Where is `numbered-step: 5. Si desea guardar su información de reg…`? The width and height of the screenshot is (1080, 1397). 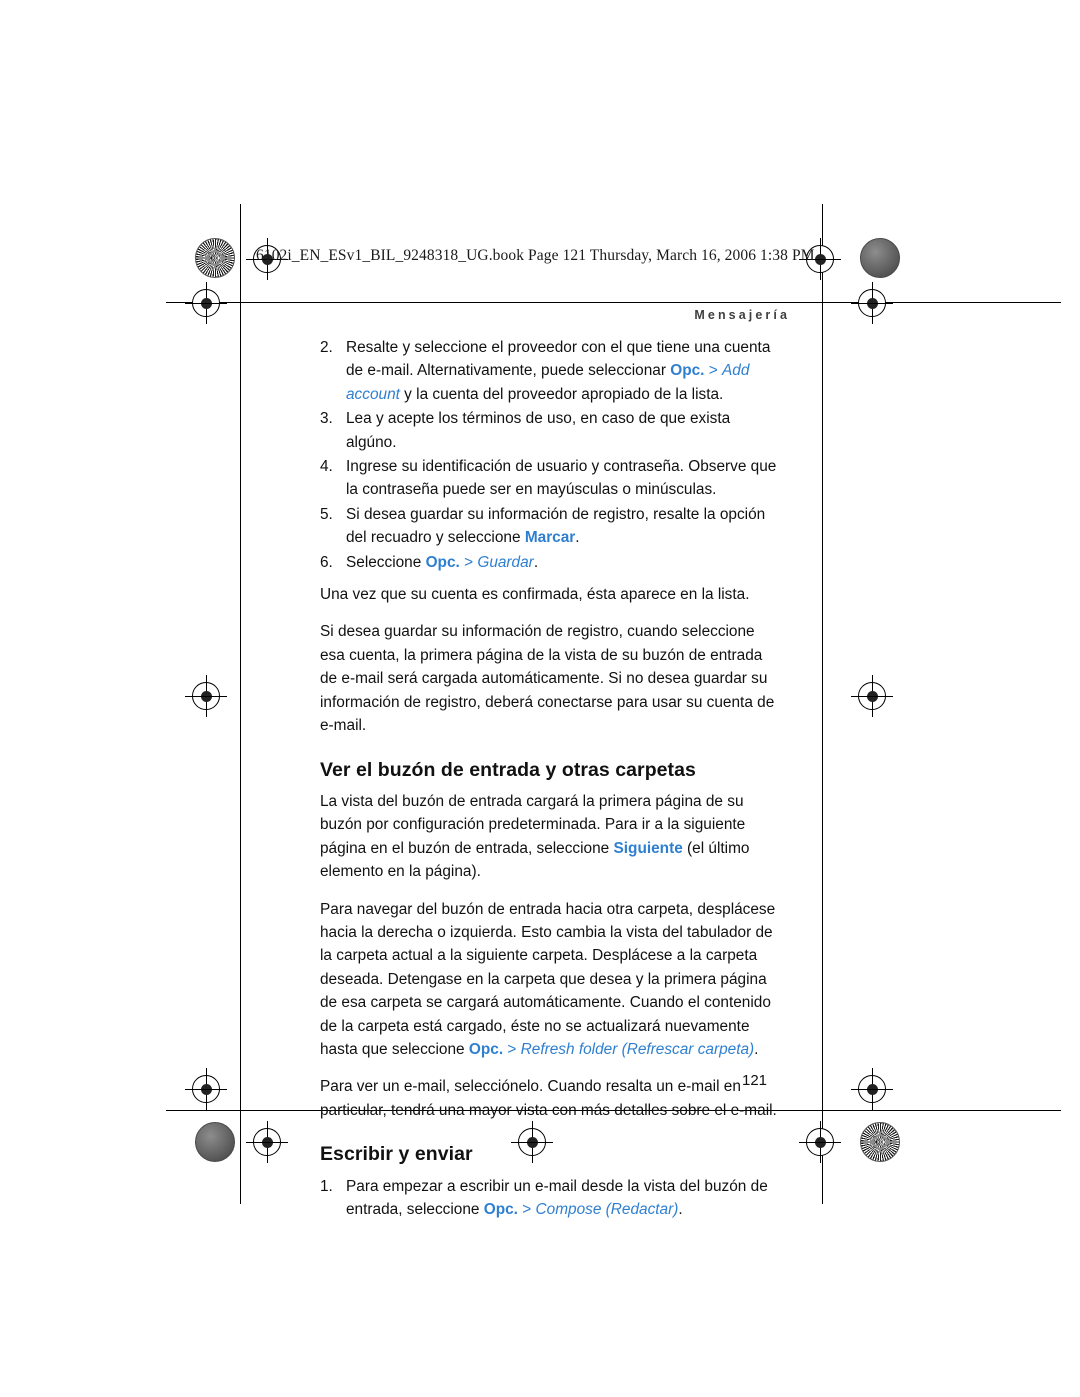
numbered-step: 5. Si desea guardar su información de reg… is located at coordinates (551, 526).